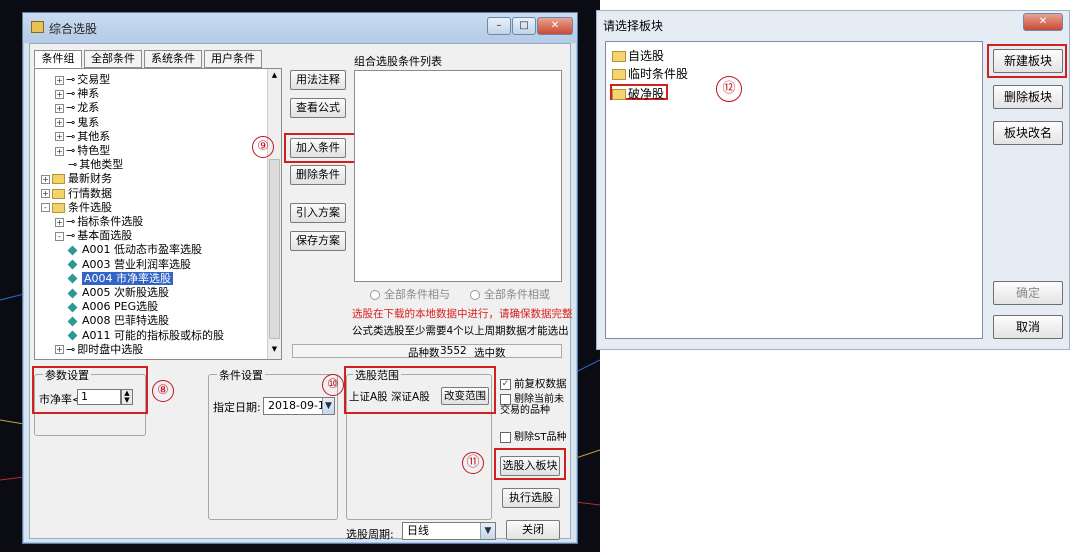 The width and height of the screenshot is (1080, 555). What do you see at coordinates (499, 26) in the screenshot?
I see `minimize-button: –` at bounding box center [499, 26].